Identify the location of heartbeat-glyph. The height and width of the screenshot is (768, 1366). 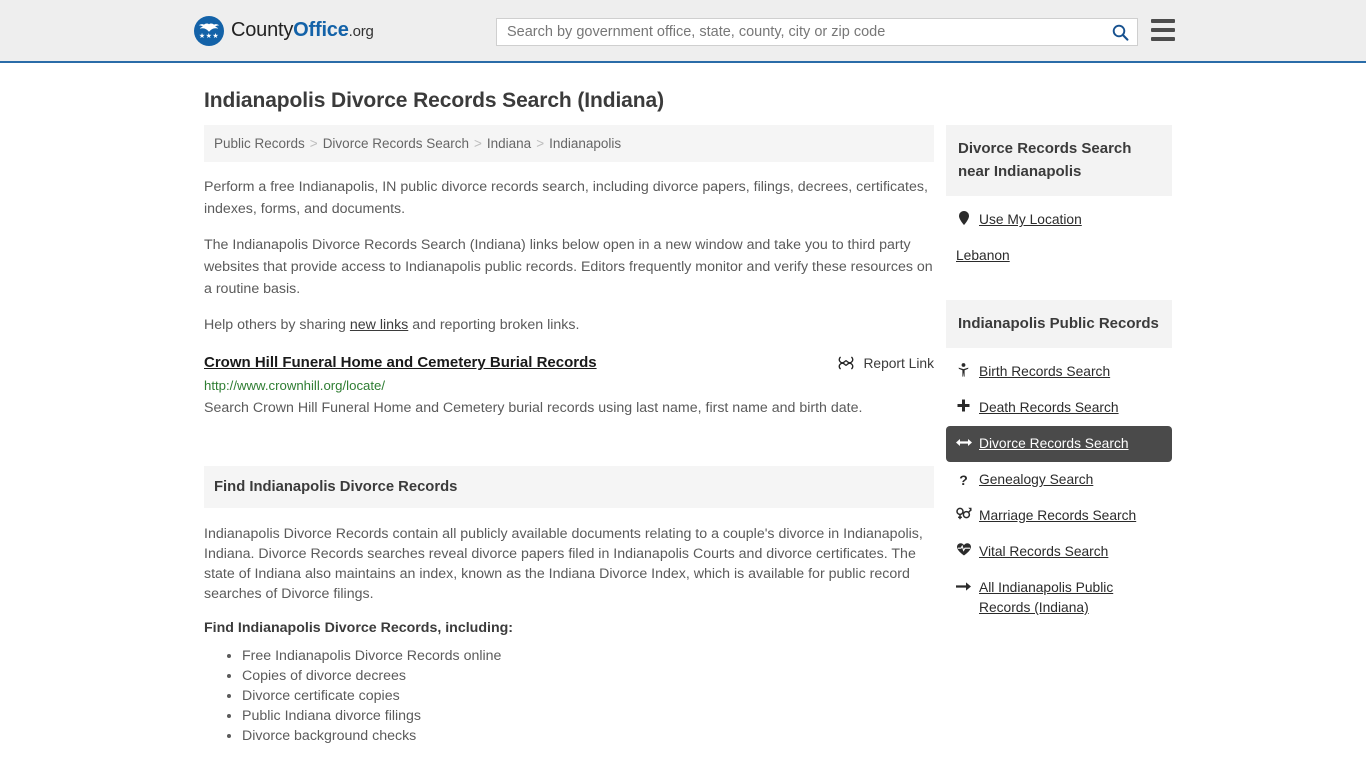
(963, 549).